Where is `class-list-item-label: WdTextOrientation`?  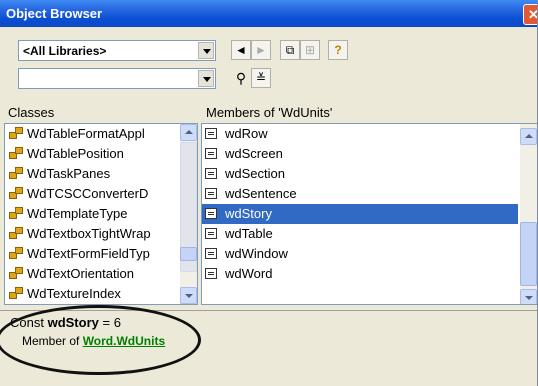 class-list-item-label: WdTextOrientation is located at coordinates (80, 273).